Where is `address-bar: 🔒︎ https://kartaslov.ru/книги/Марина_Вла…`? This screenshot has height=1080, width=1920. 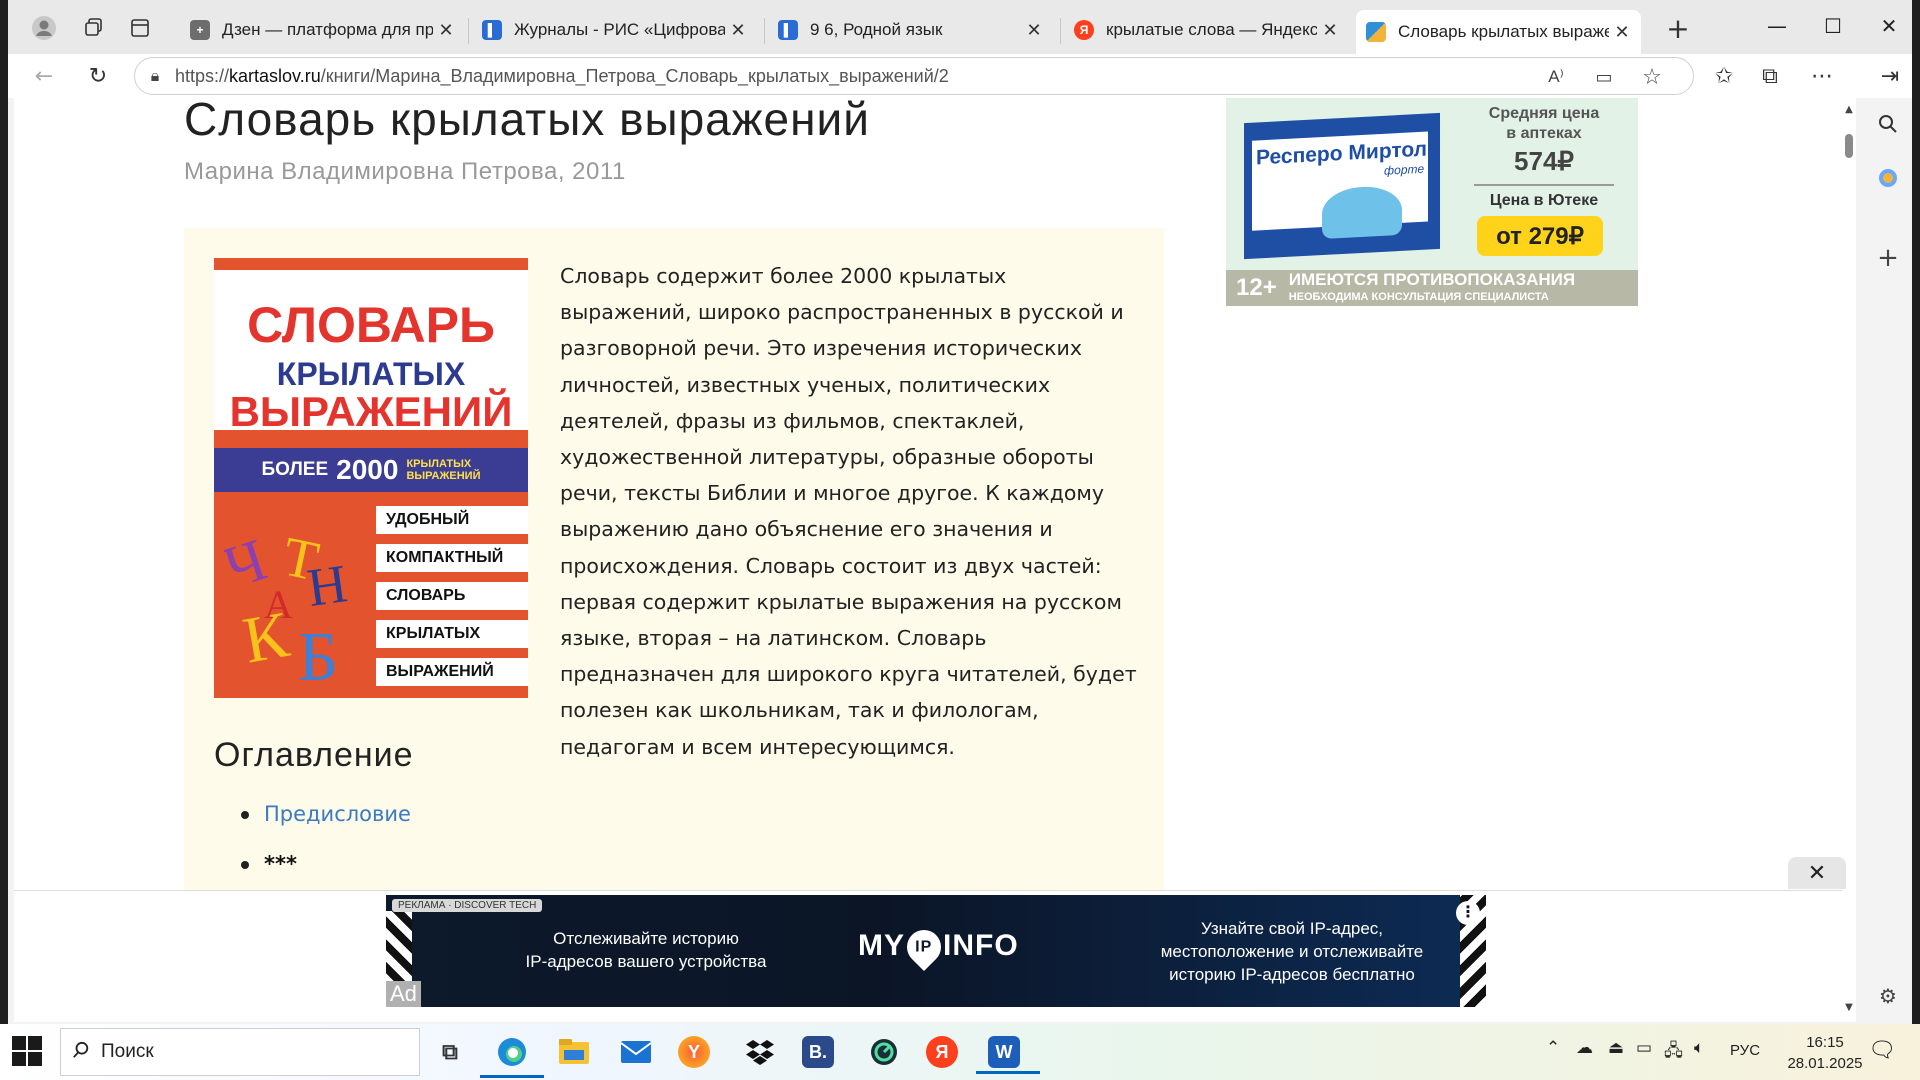
address-bar: 🔒︎ https://kartaslov.ru/книги/Марина_Вла… is located at coordinates (914, 76).